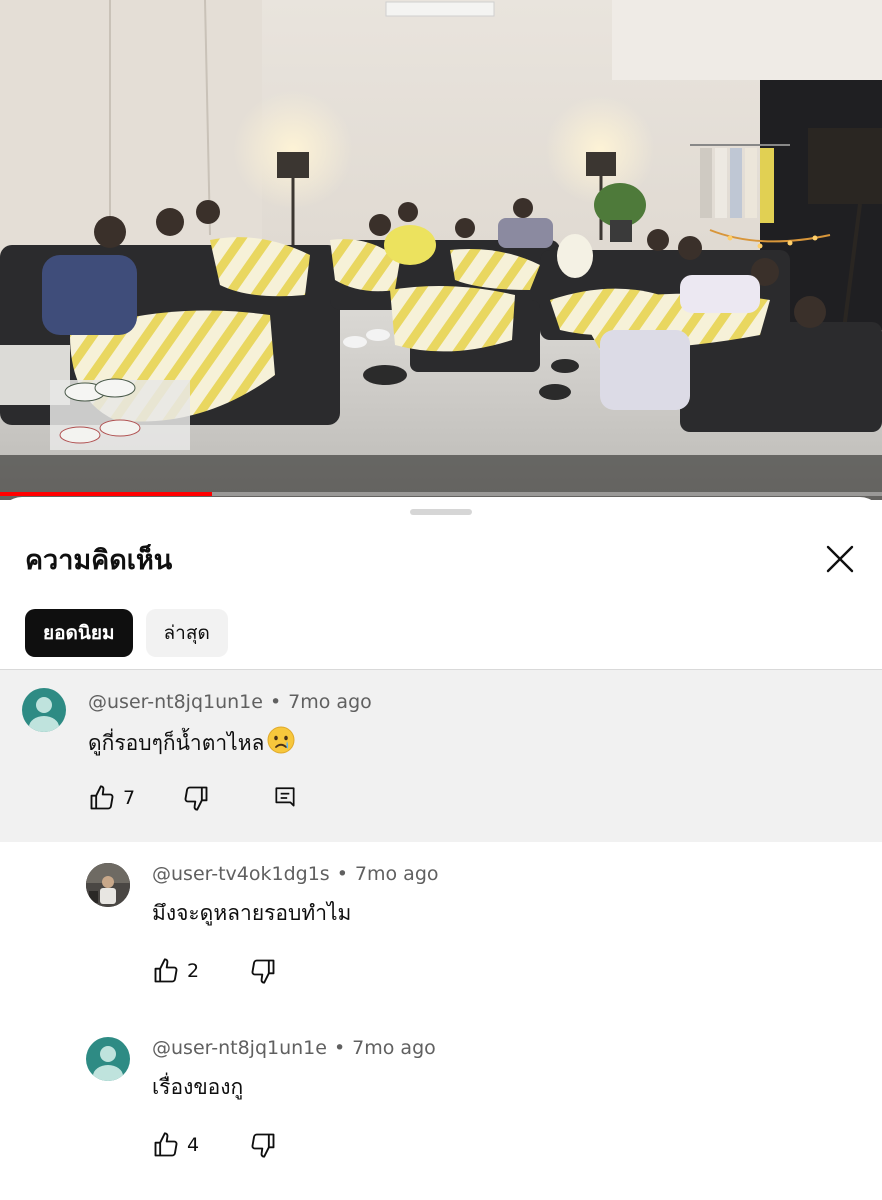  What do you see at coordinates (193, 1145) in the screenshot?
I see `like-count: 4` at bounding box center [193, 1145].